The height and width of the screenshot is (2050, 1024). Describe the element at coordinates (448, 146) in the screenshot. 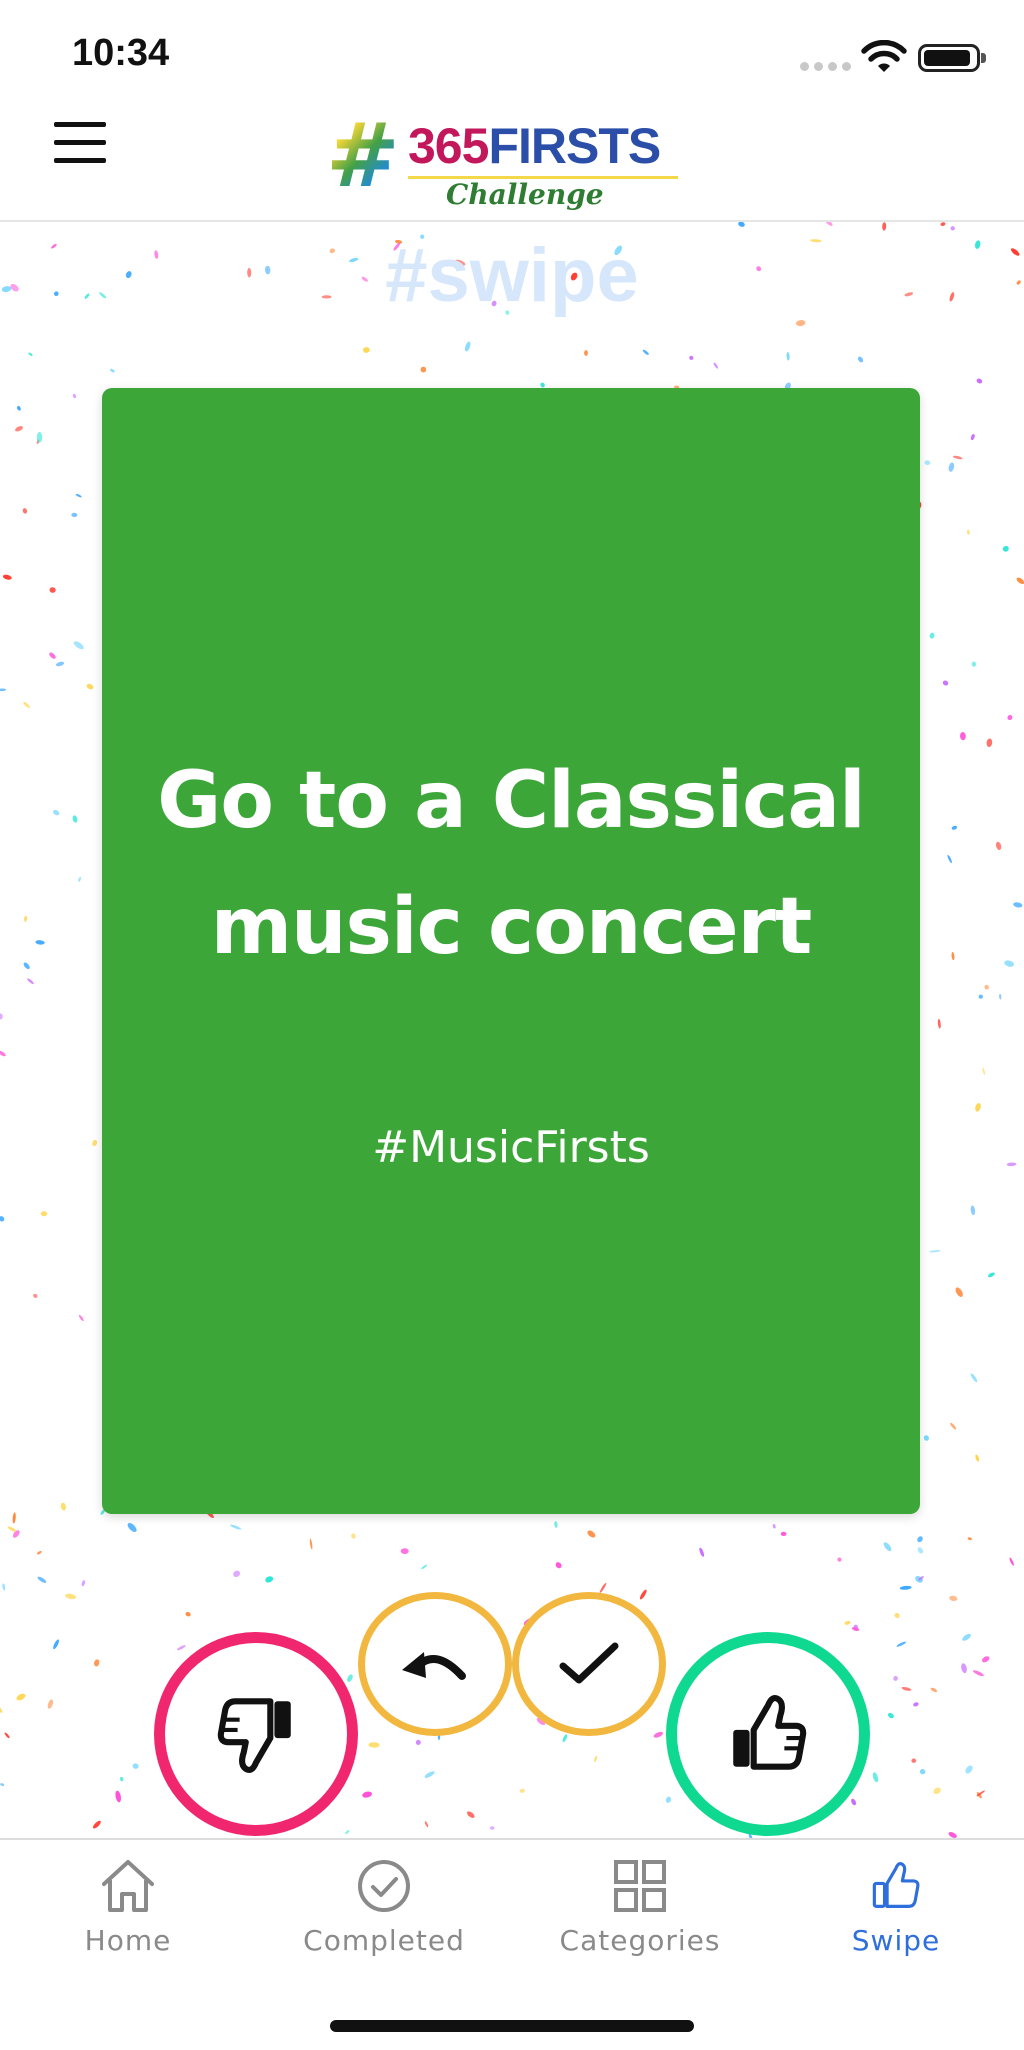

I see `logo-digits: 365` at that location.